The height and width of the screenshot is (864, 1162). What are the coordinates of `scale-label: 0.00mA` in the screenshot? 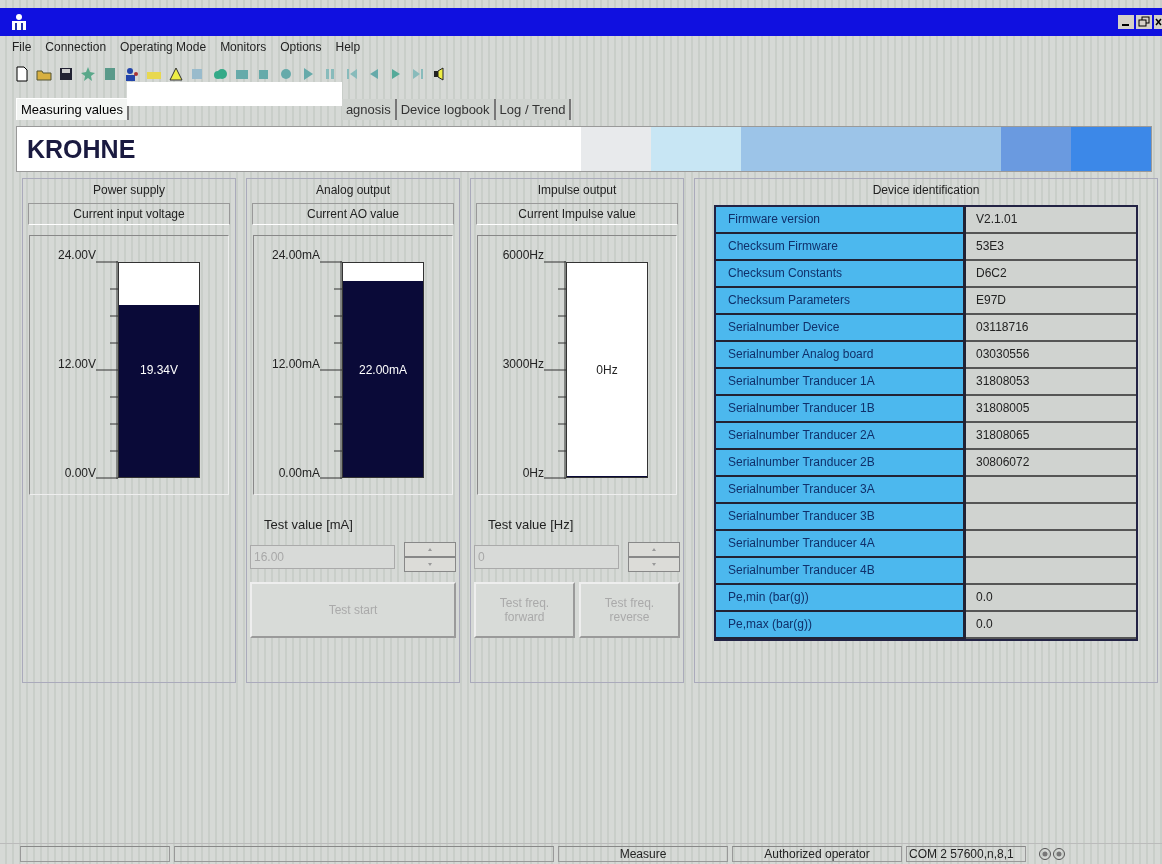 It's located at (299, 474).